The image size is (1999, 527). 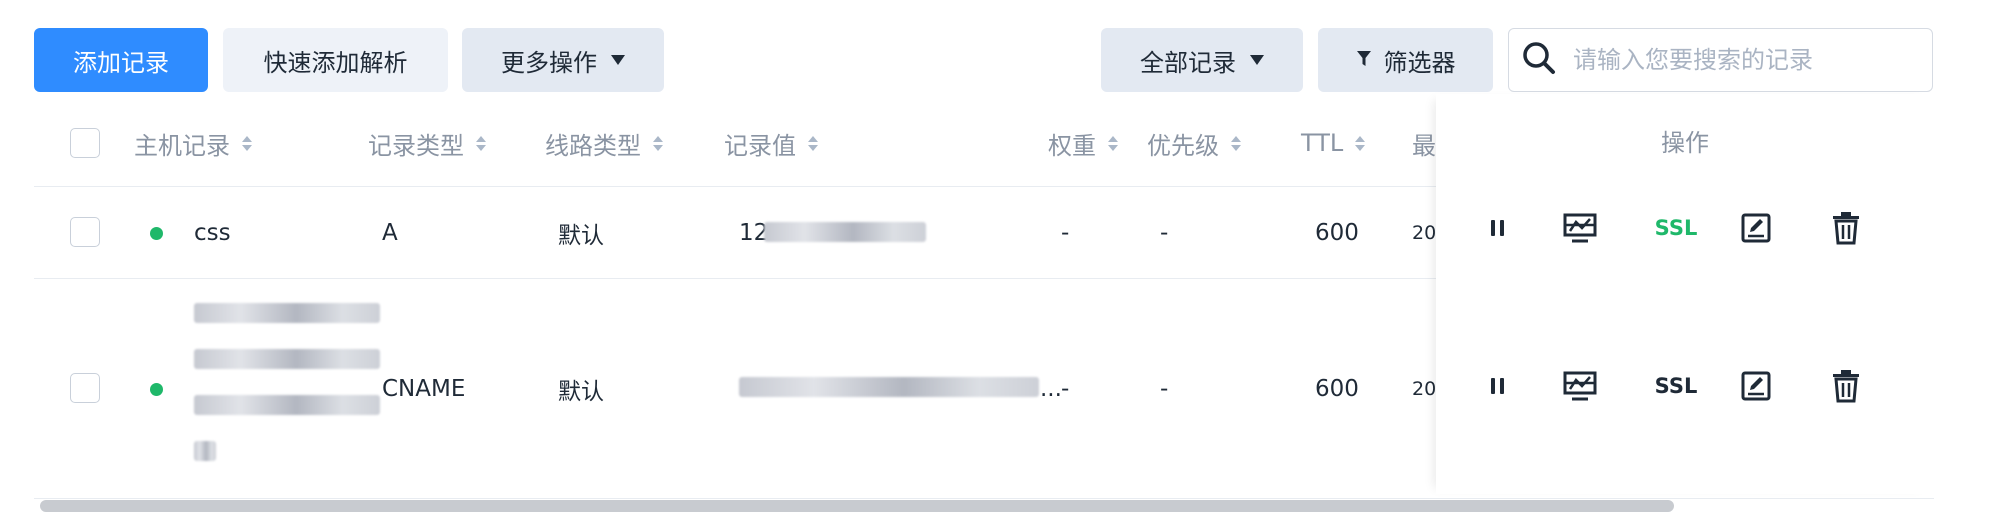 What do you see at coordinates (390, 233) in the screenshot?
I see `type-cell: A` at bounding box center [390, 233].